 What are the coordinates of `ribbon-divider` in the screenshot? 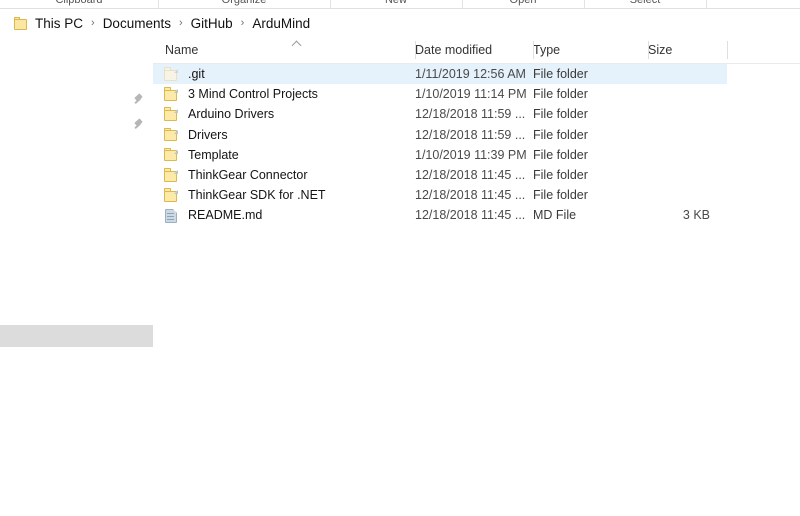 It's located at (400, 8).